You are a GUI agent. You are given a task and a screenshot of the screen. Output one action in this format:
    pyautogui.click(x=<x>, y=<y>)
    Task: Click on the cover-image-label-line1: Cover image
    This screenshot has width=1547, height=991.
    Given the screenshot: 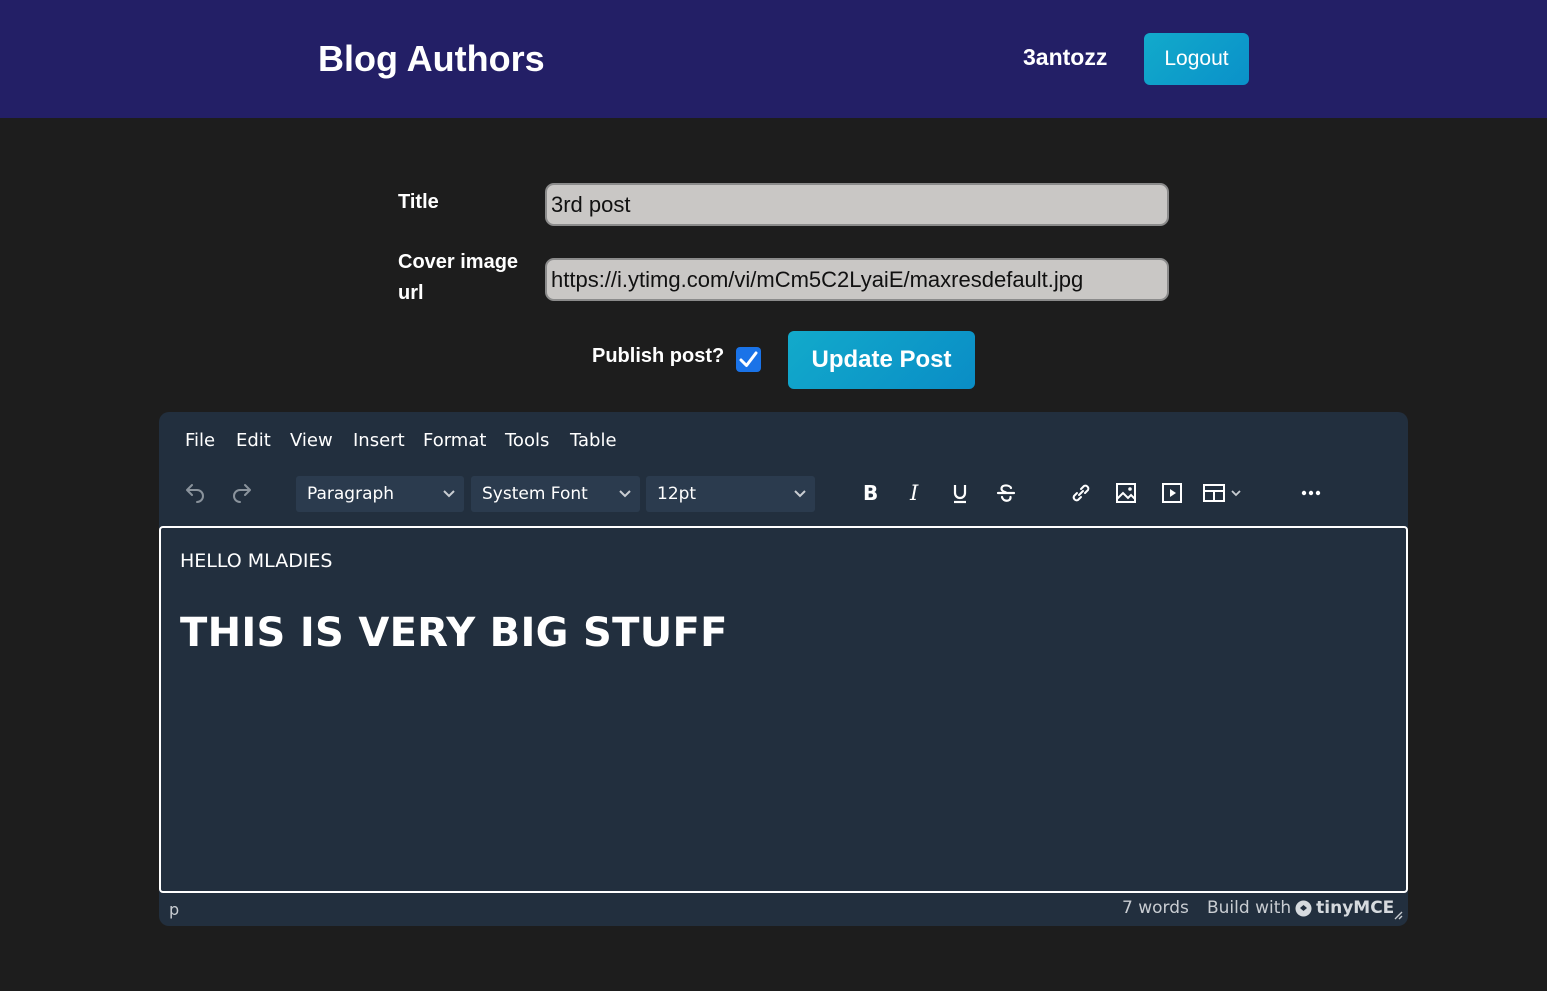 What is the action you would take?
    pyautogui.click(x=458, y=262)
    